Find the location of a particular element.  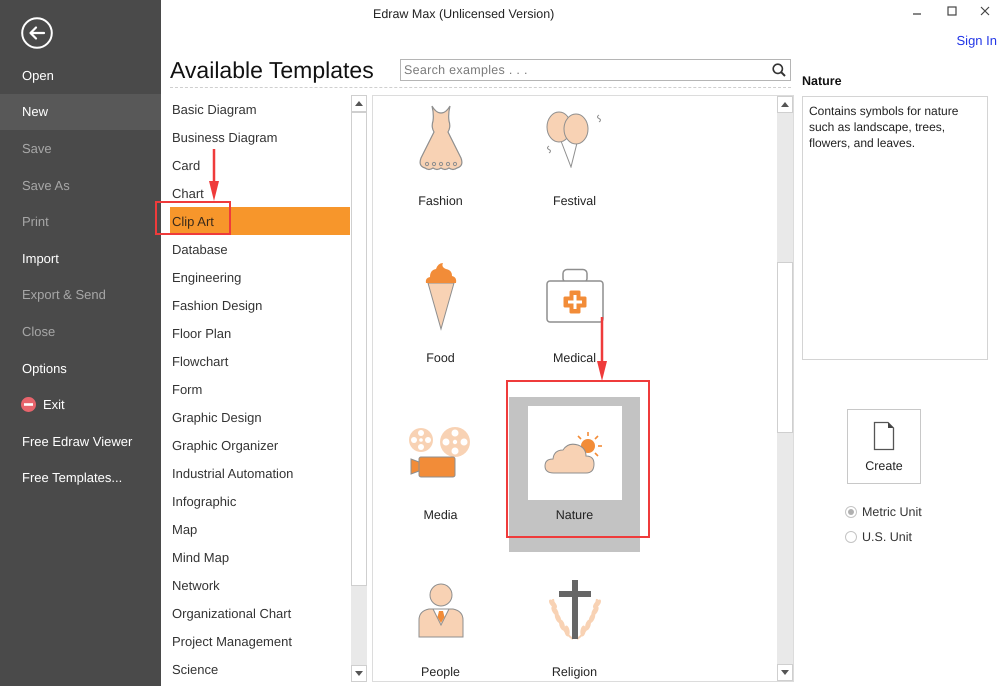

category-item: Basic Diagram is located at coordinates (260, 109).